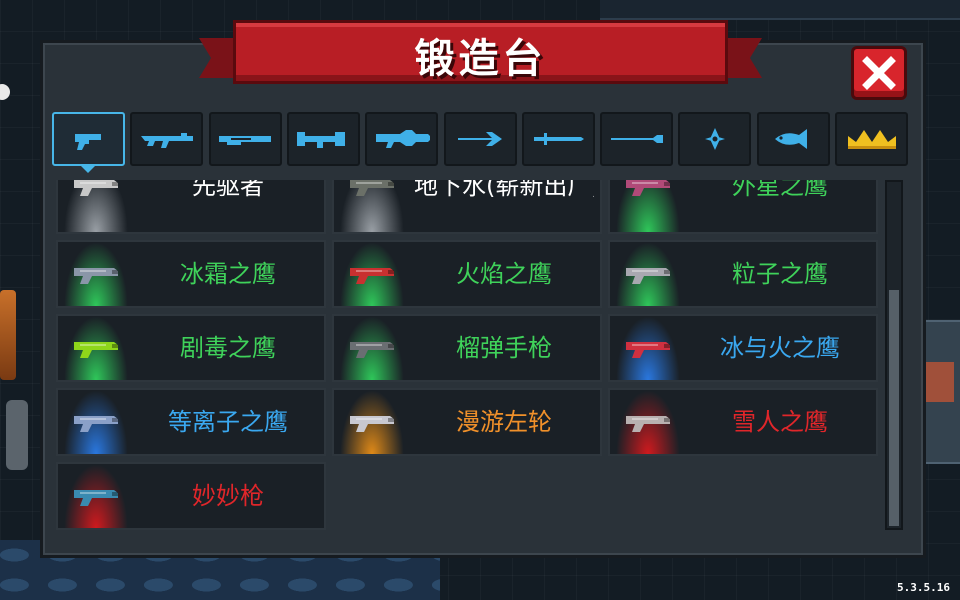  I want to click on fish-icon, so click(791, 139).